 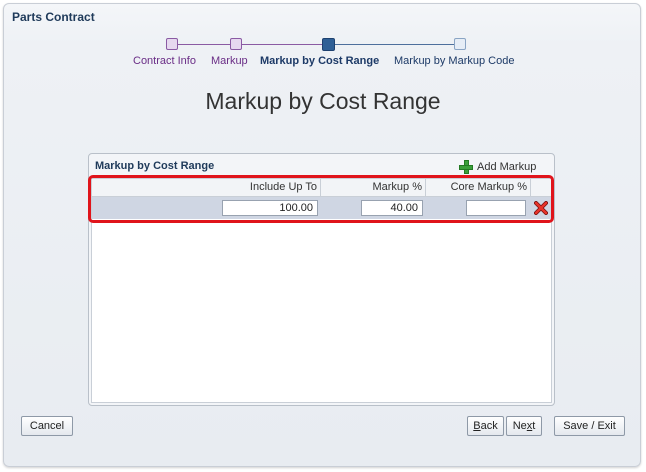 I want to click on next-button: Next, so click(x=524, y=426).